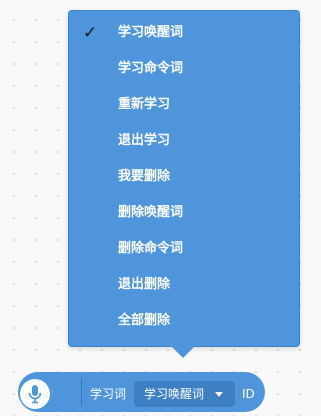  Describe the element at coordinates (174, 394) in the screenshot. I see `dropdown-value: 学习唤醒词` at that location.